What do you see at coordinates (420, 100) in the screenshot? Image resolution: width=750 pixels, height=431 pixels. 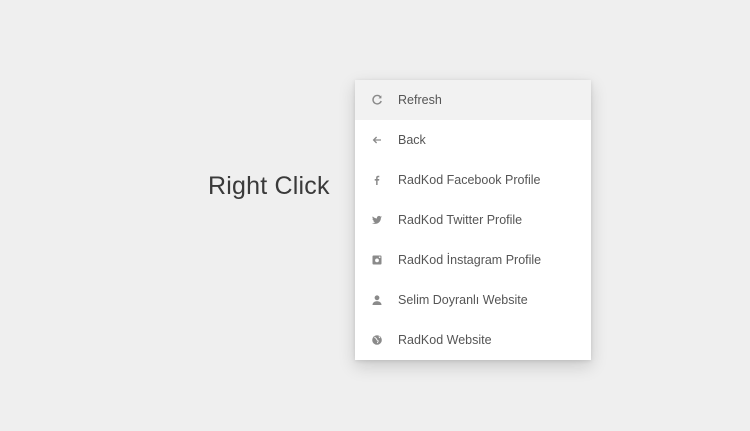 I see `menu-item-label: Refresh` at bounding box center [420, 100].